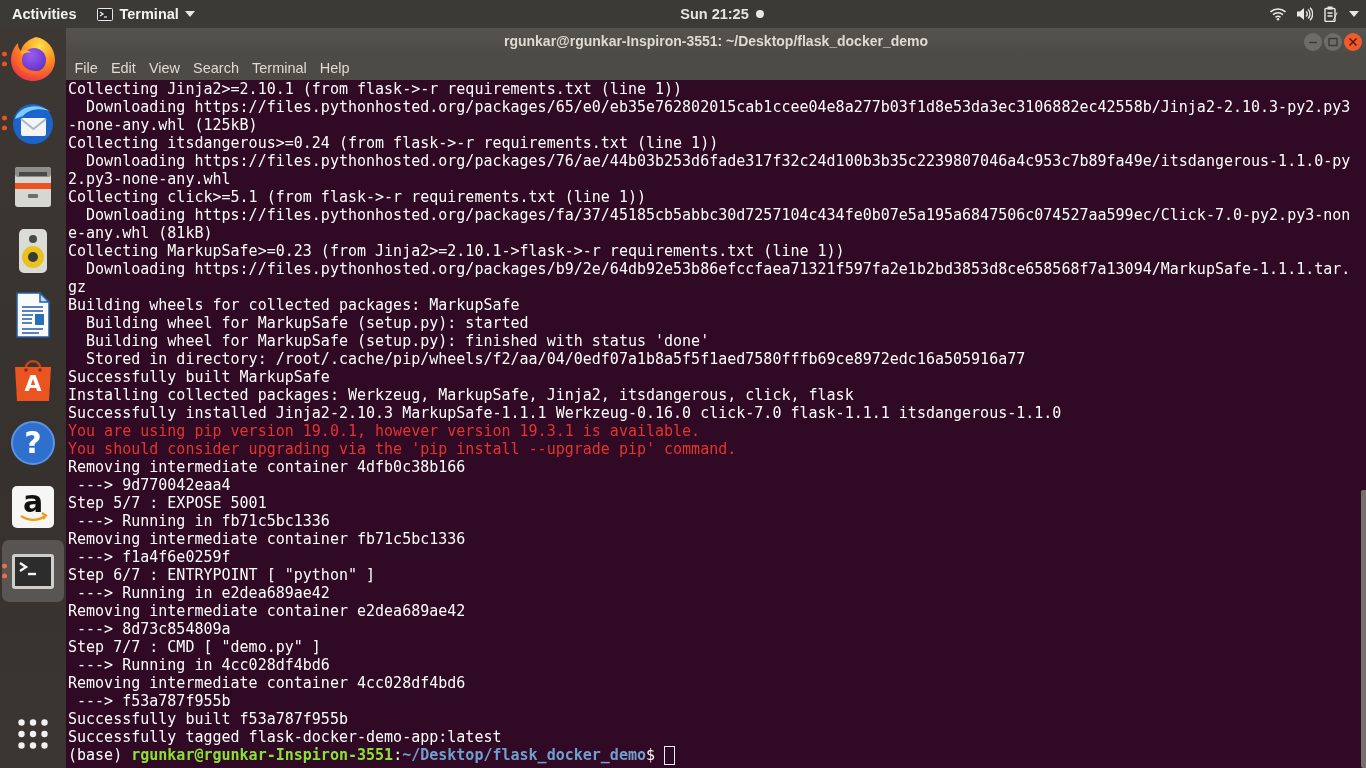 The width and height of the screenshot is (1366, 768). I want to click on output-line: ---> f53a787f955b, so click(153, 701).